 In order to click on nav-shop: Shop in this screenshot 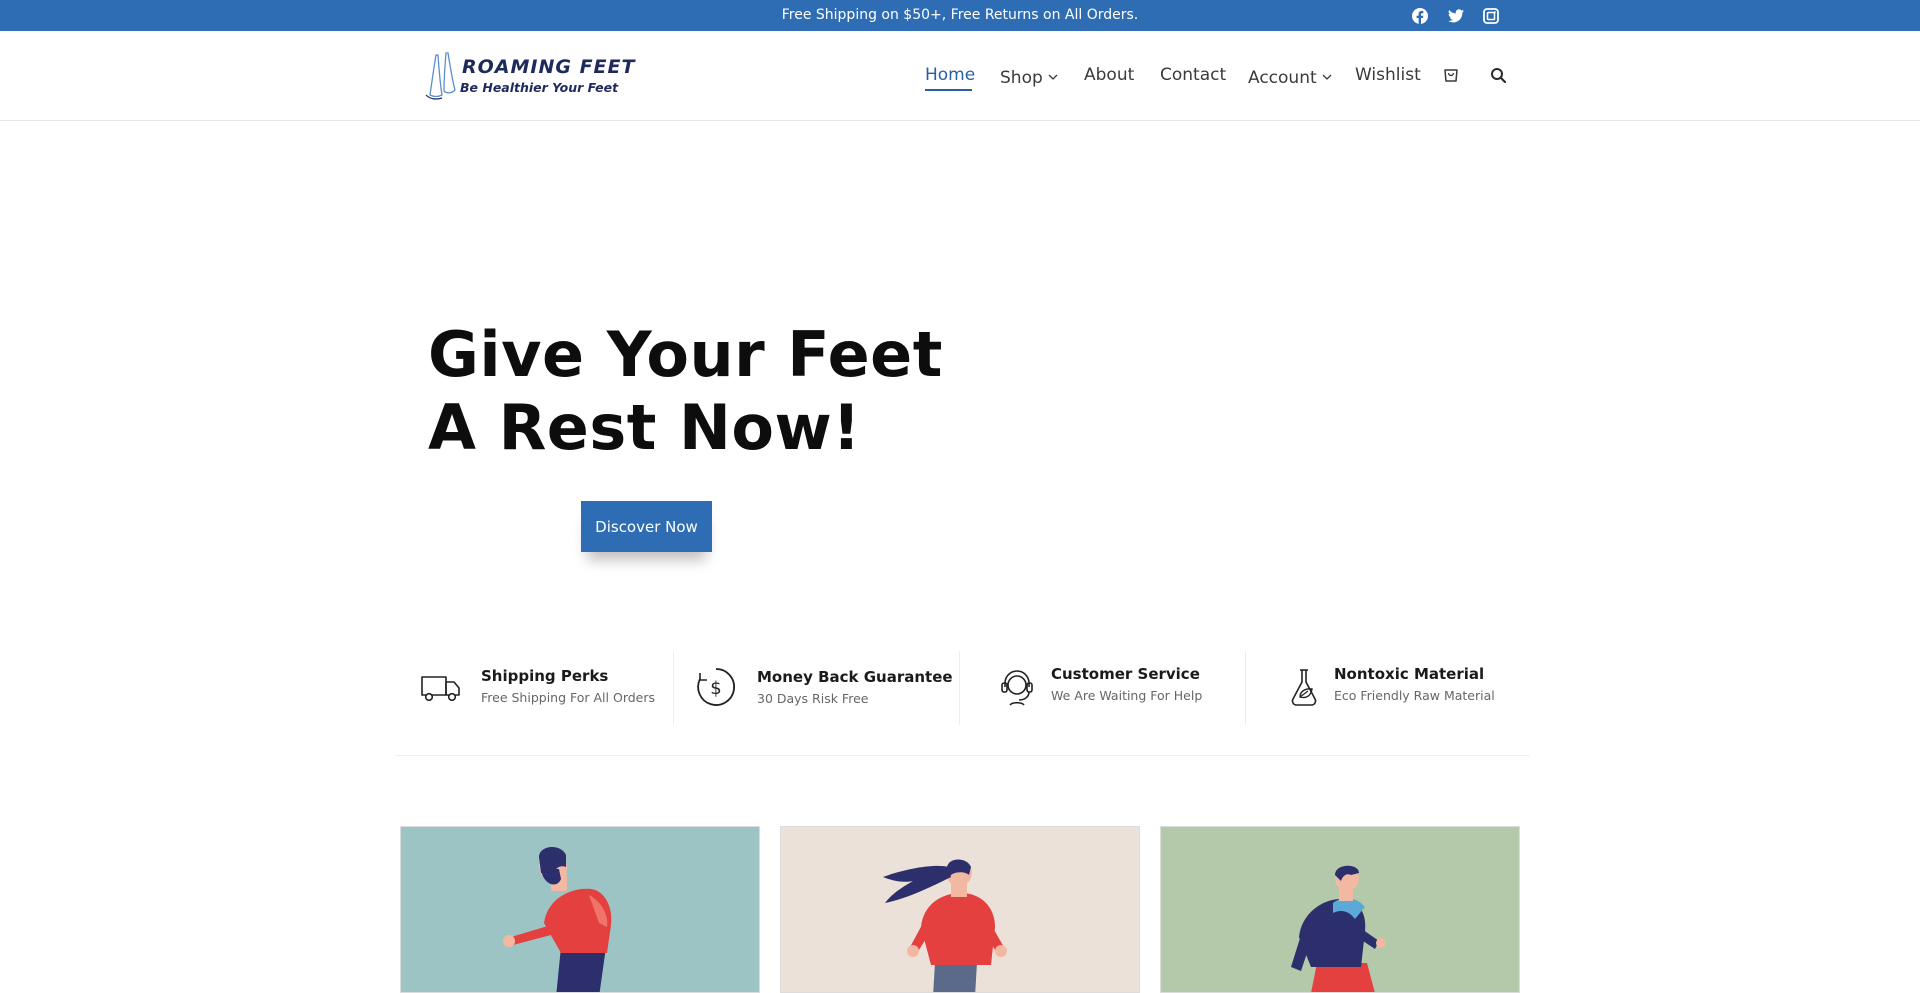, I will do `click(1029, 76)`.